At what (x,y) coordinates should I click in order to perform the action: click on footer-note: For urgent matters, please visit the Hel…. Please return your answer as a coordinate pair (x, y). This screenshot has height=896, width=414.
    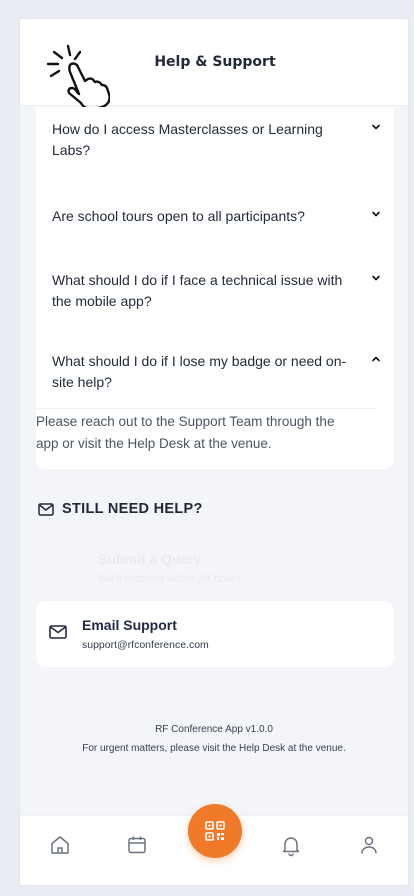
    Looking at the image, I should click on (214, 748).